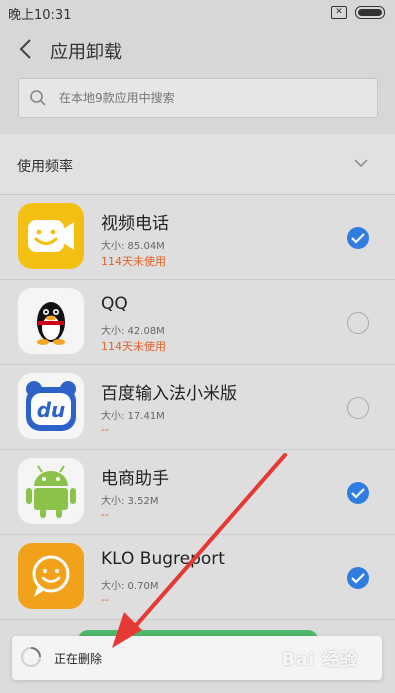  What do you see at coordinates (31, 657) in the screenshot?
I see `loading-spinner-icon` at bounding box center [31, 657].